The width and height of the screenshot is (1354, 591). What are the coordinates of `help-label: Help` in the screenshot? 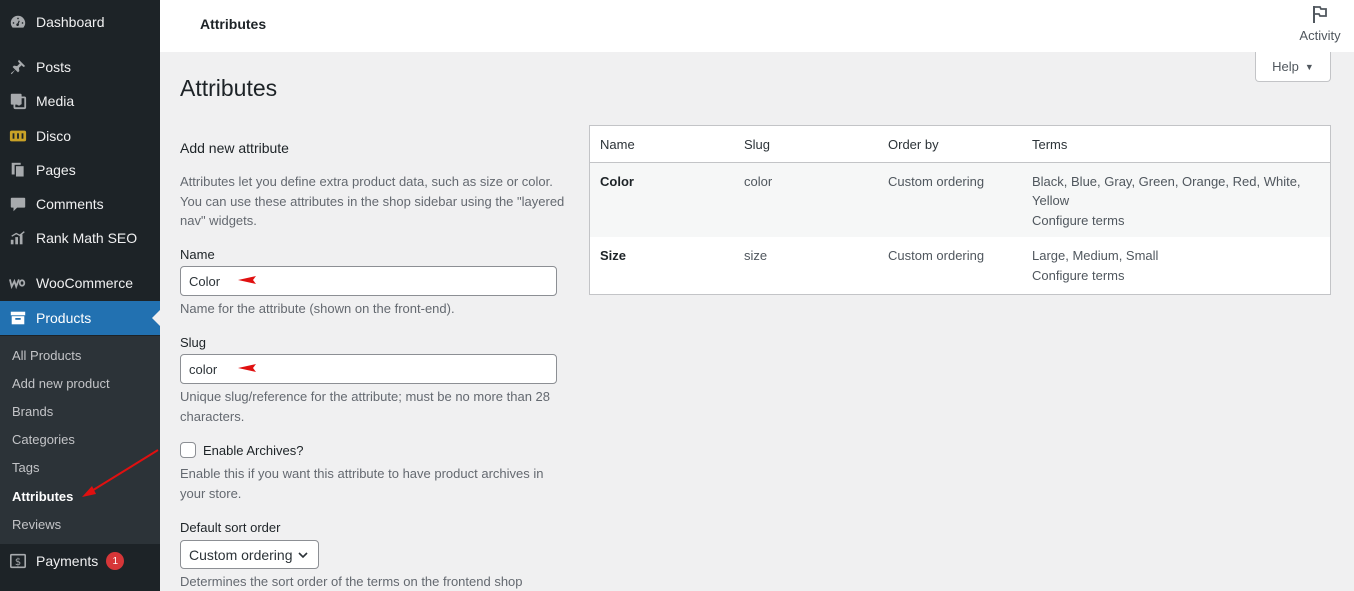 It's located at (1285, 66).